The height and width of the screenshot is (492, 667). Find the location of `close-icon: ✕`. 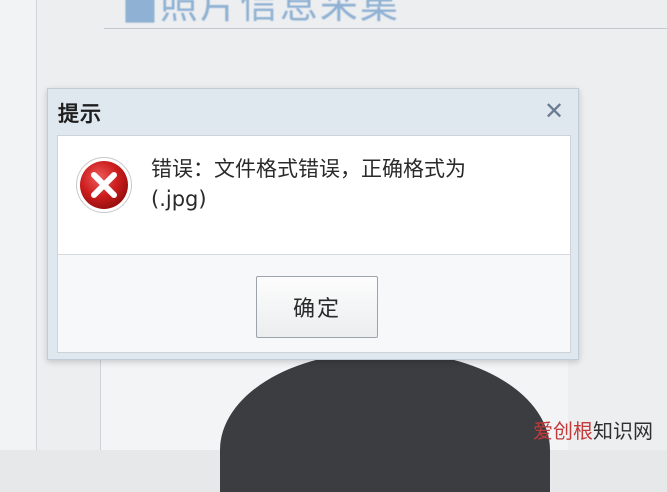

close-icon: ✕ is located at coordinates (554, 111).